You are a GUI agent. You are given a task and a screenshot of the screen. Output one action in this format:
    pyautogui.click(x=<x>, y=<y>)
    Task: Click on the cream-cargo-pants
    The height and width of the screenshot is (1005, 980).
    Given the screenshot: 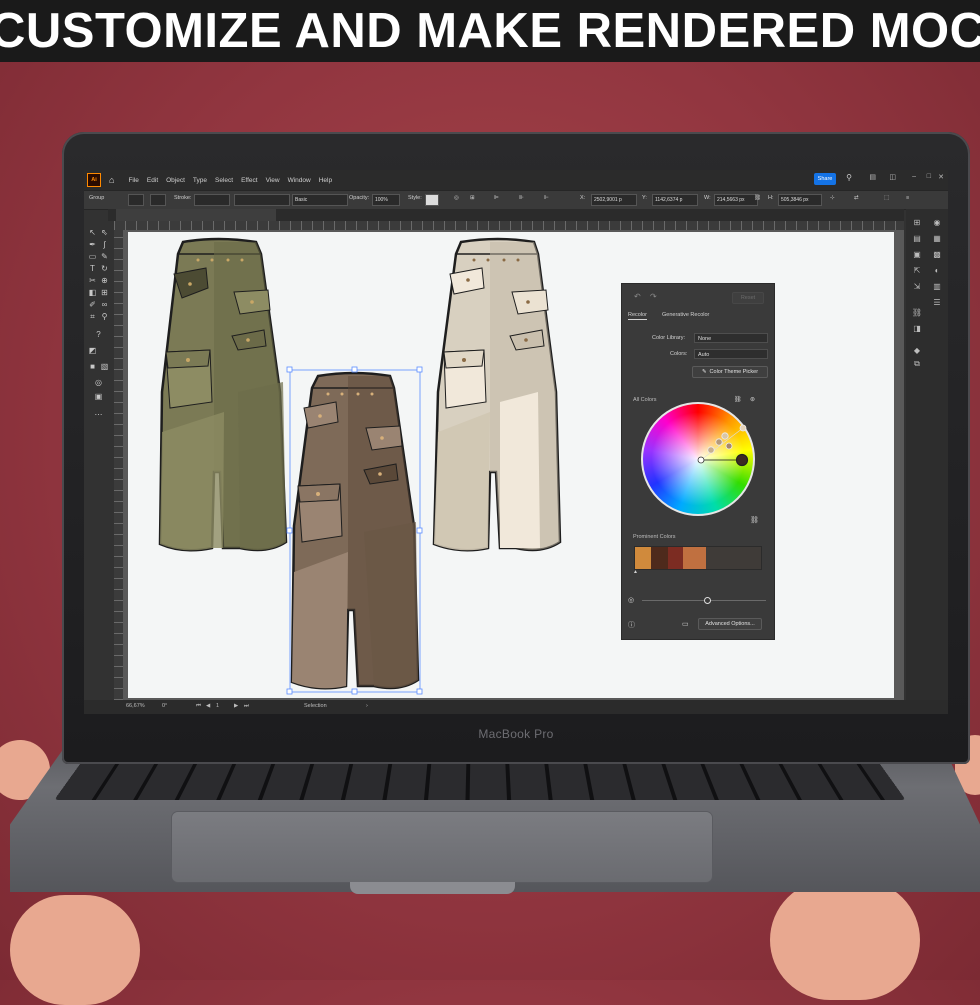 What is the action you would take?
    pyautogui.click(x=497, y=394)
    